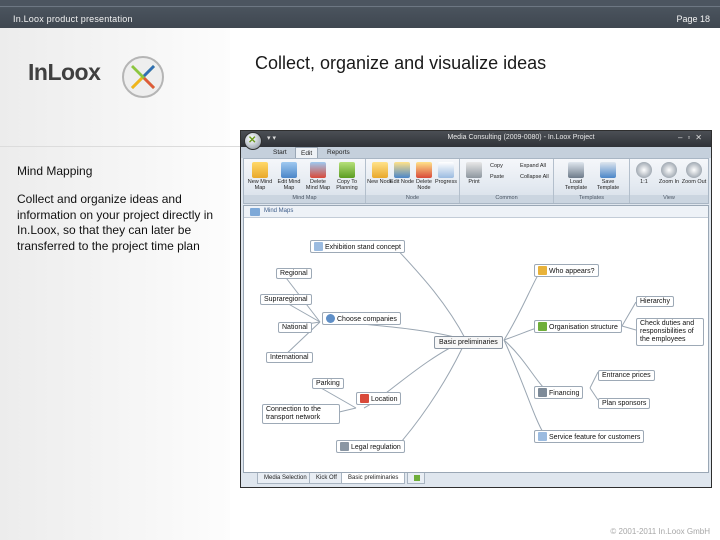 This screenshot has height=540, width=720. I want to click on node-entrance-prices: Entrance prices, so click(626, 375).